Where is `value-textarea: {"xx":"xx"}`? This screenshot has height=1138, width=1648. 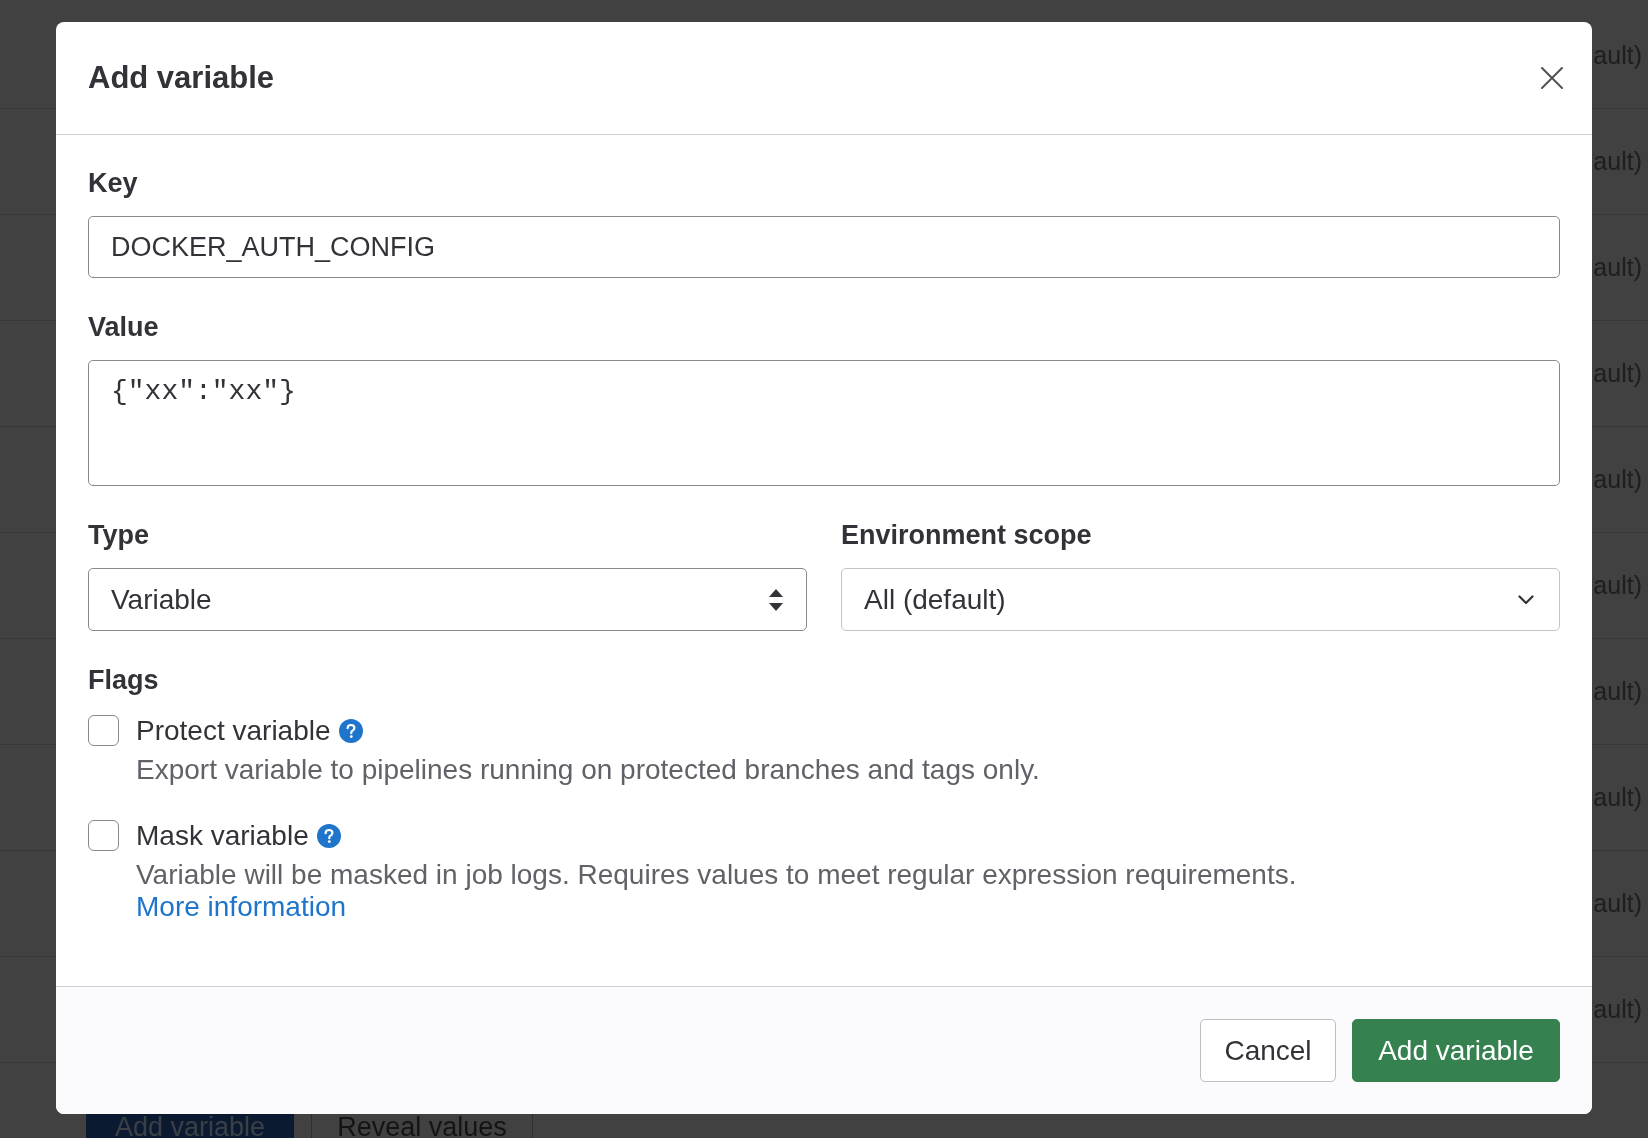
value-textarea: {"xx":"xx"} is located at coordinates (824, 423).